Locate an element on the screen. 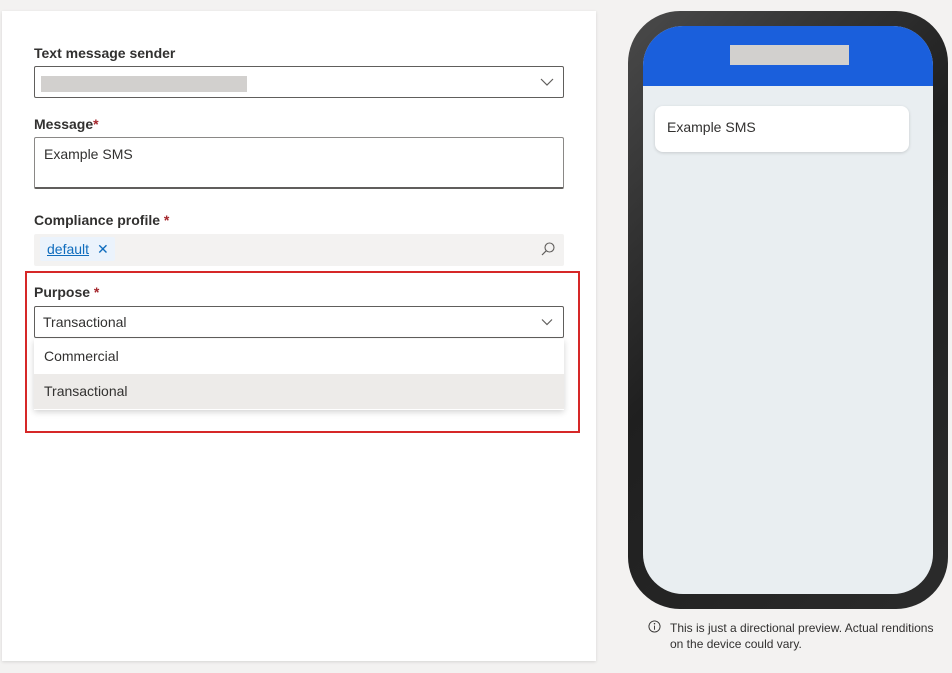 This screenshot has width=952, height=673. message-bubble: Example SMS is located at coordinates (782, 129).